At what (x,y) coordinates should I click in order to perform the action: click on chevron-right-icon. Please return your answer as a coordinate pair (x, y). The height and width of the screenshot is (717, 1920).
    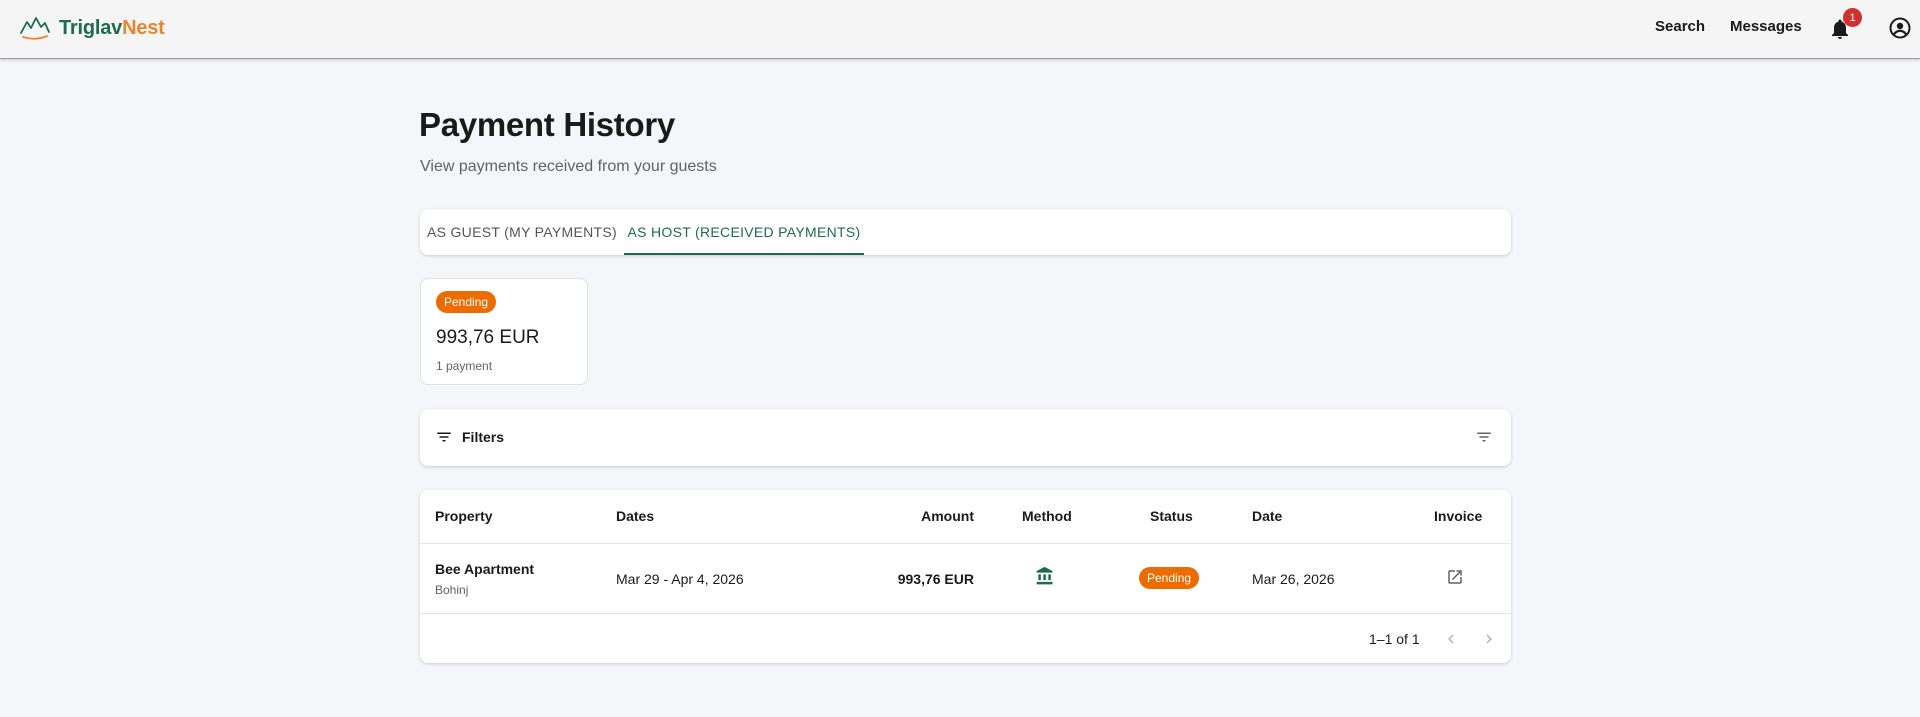
    Looking at the image, I should click on (1489, 639).